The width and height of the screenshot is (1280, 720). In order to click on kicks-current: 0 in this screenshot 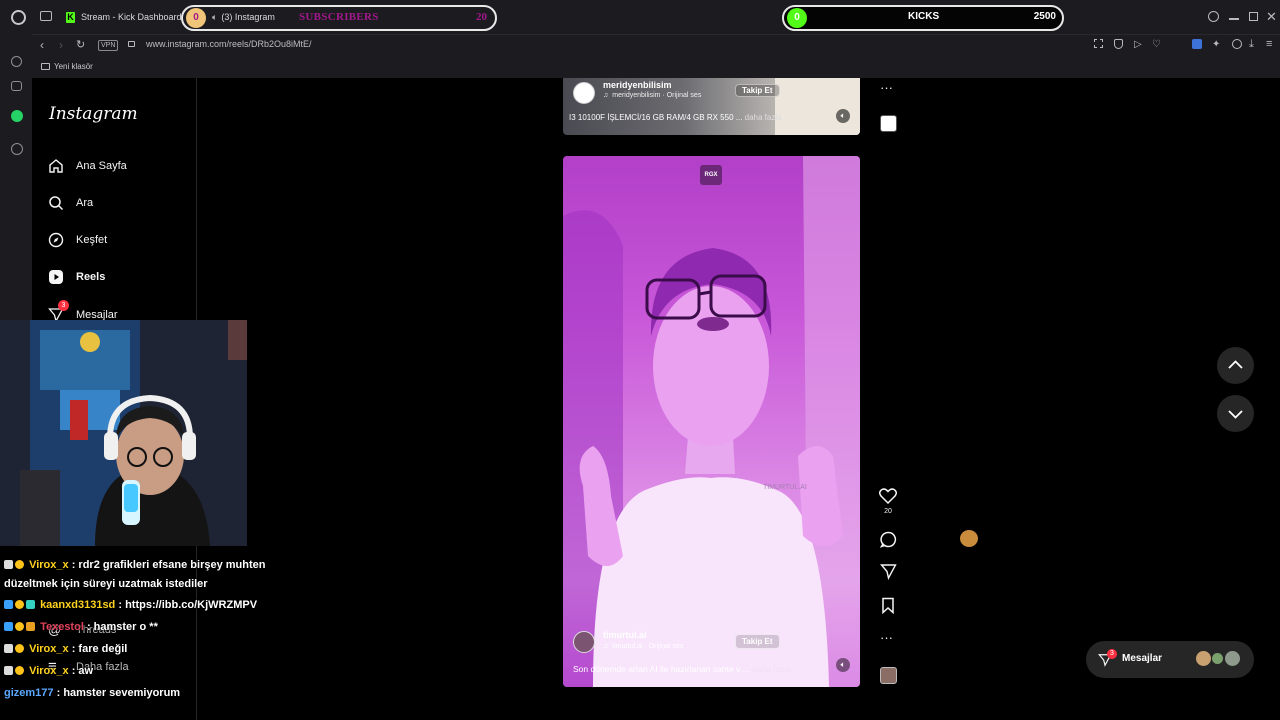, I will do `click(797, 18)`.